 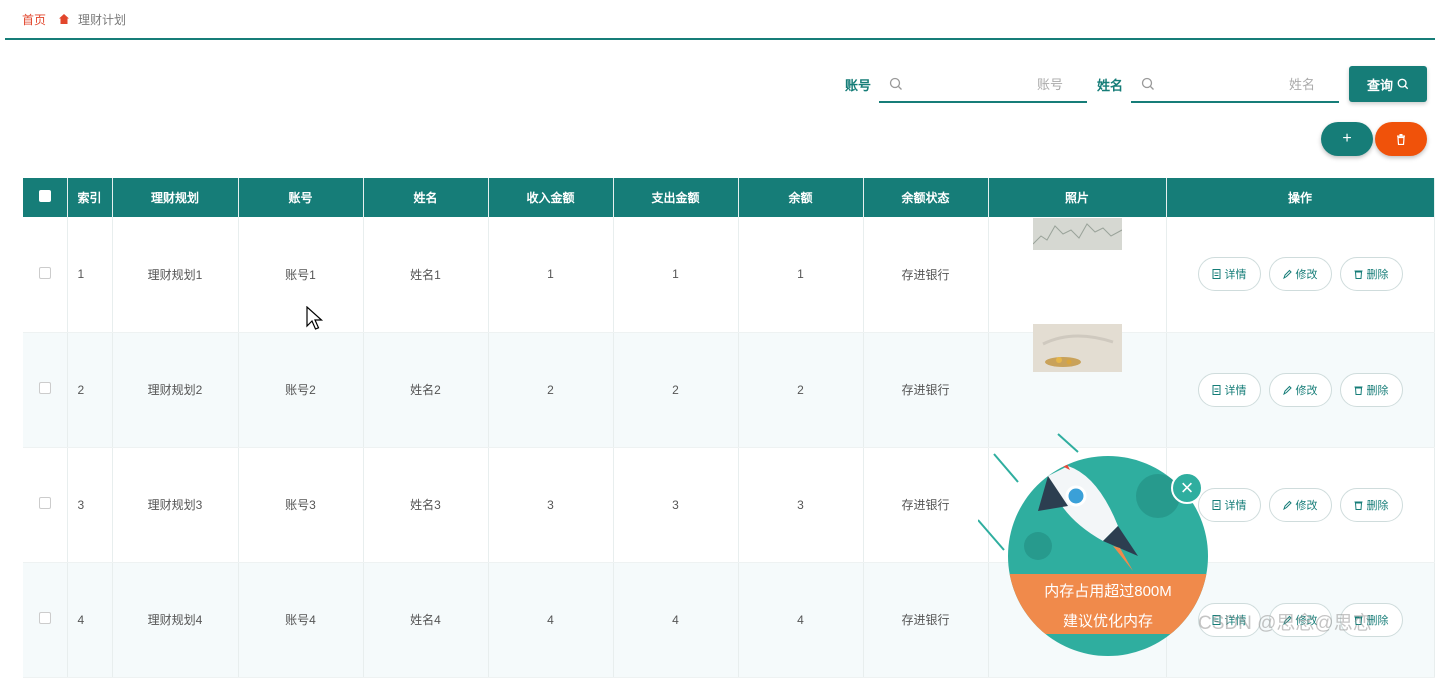 I want to click on header-divider, so click(x=720, y=39).